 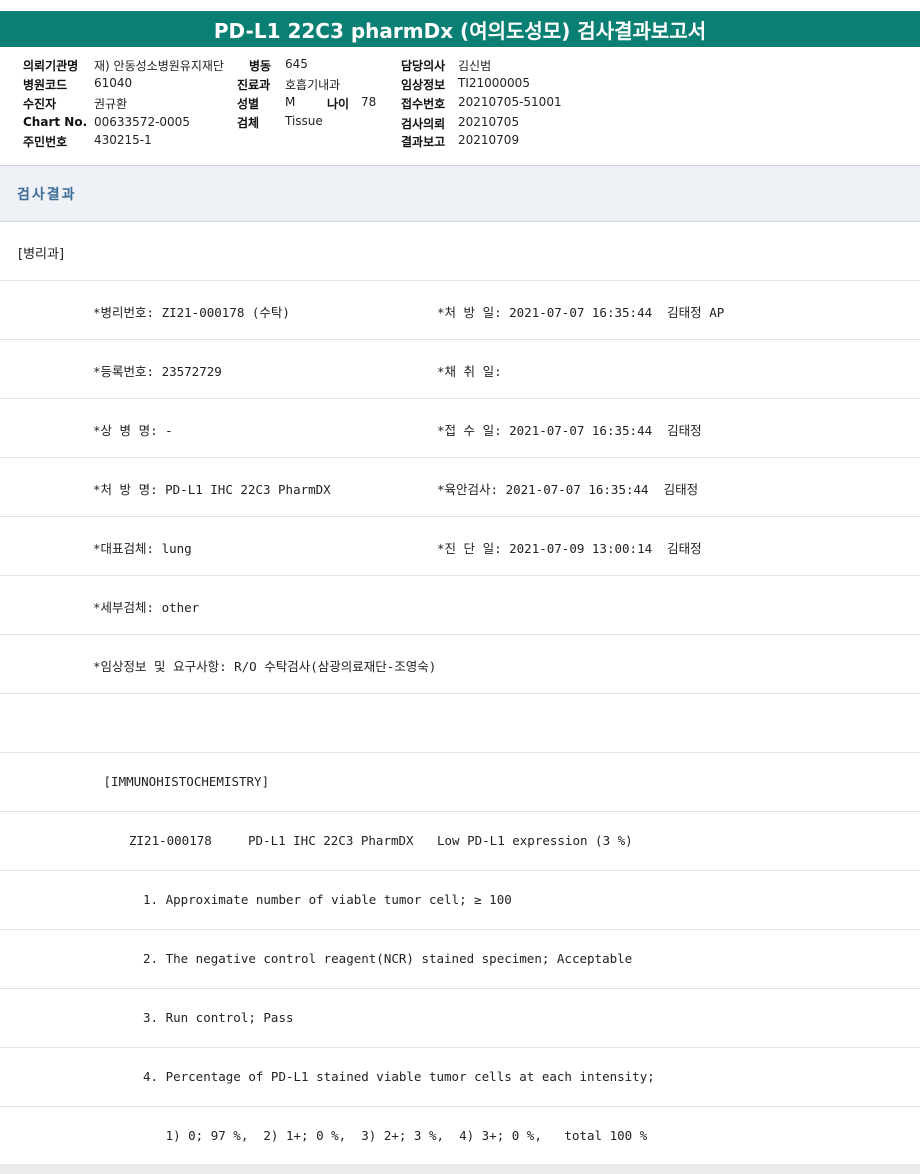 What do you see at coordinates (265, 666) in the screenshot?
I see `detail-left: *임상정보 및 요구사항: R/O 수탁검사(삼광의료재단-조영숙)` at bounding box center [265, 666].